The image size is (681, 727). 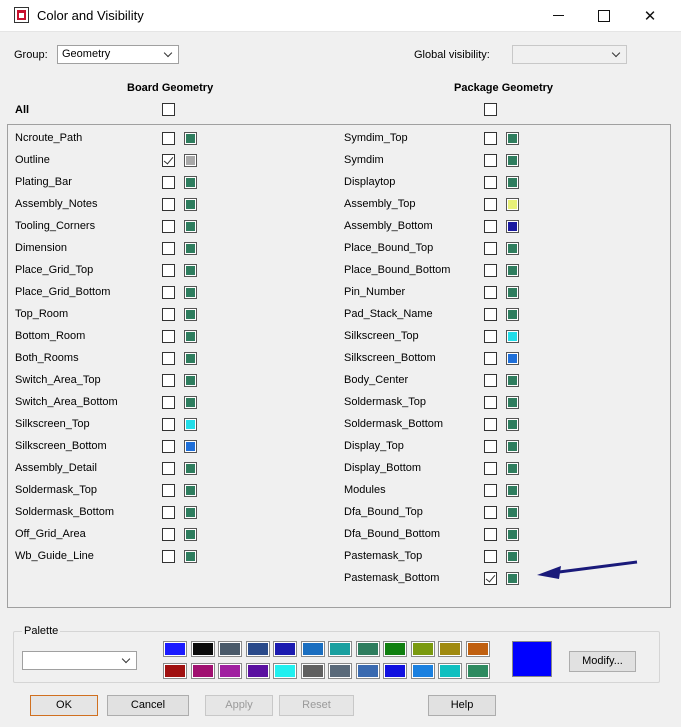 What do you see at coordinates (381, 336) in the screenshot?
I see `layer-name: Silkscreen_Top` at bounding box center [381, 336].